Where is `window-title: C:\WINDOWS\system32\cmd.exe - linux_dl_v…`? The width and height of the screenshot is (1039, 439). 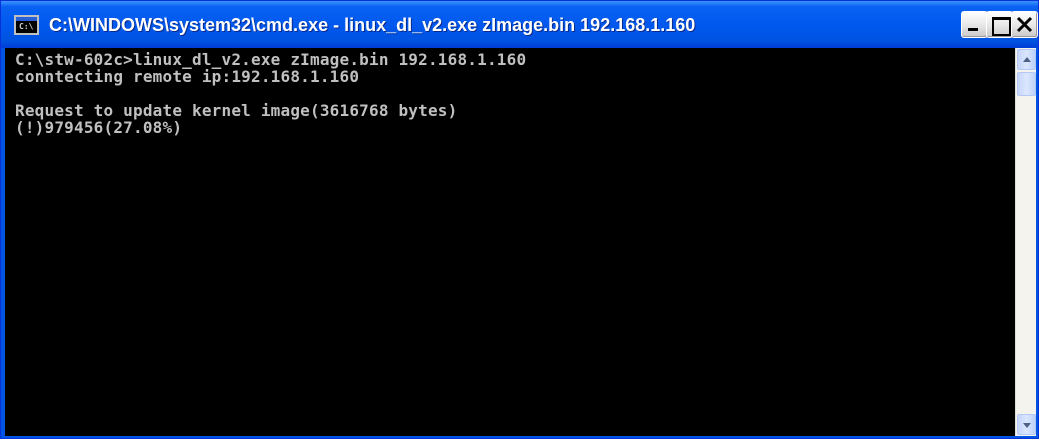
window-title: C:\WINDOWS\system32\cmd.exe - linux_dl_v… is located at coordinates (372, 25).